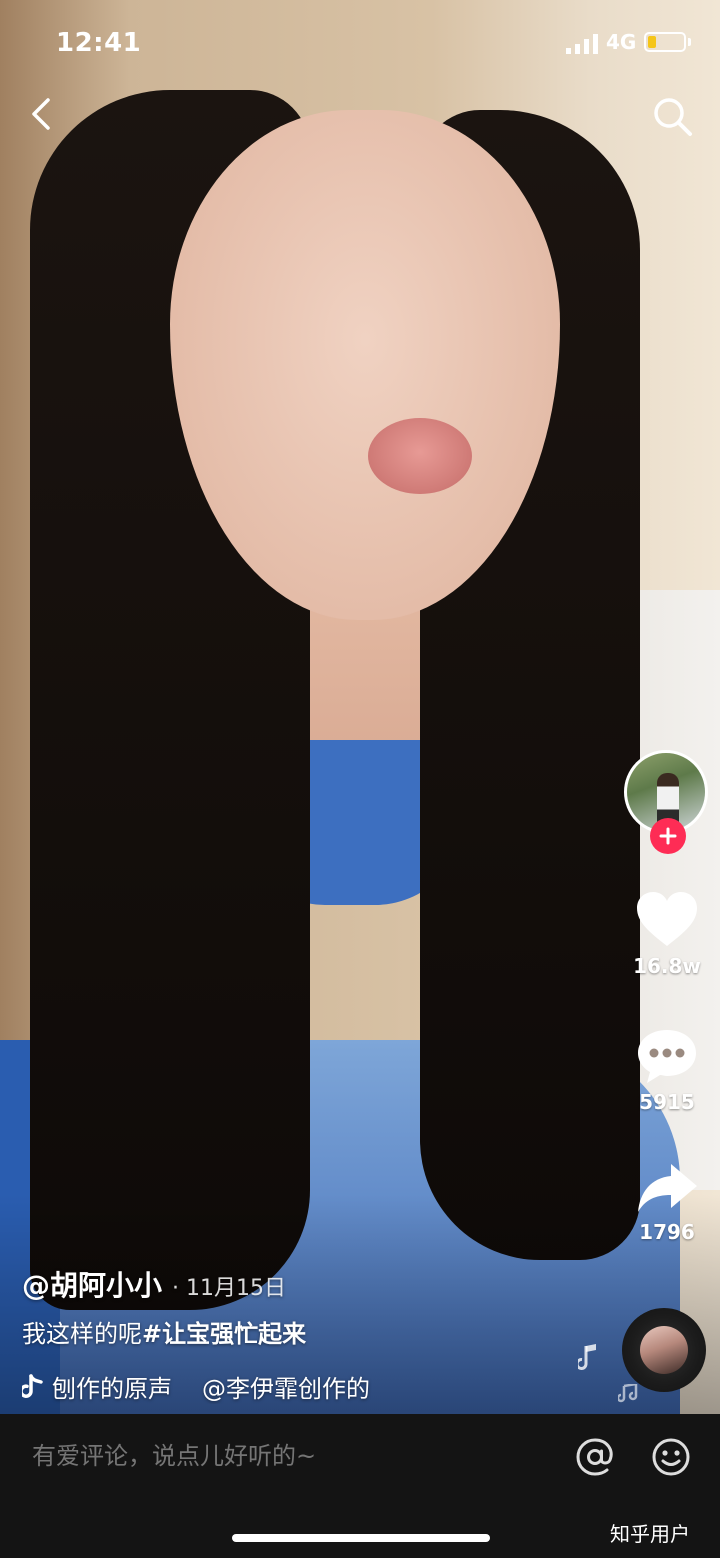 Image resolution: width=720 pixels, height=1558 pixels. I want to click on author-avatar-group, so click(667, 802).